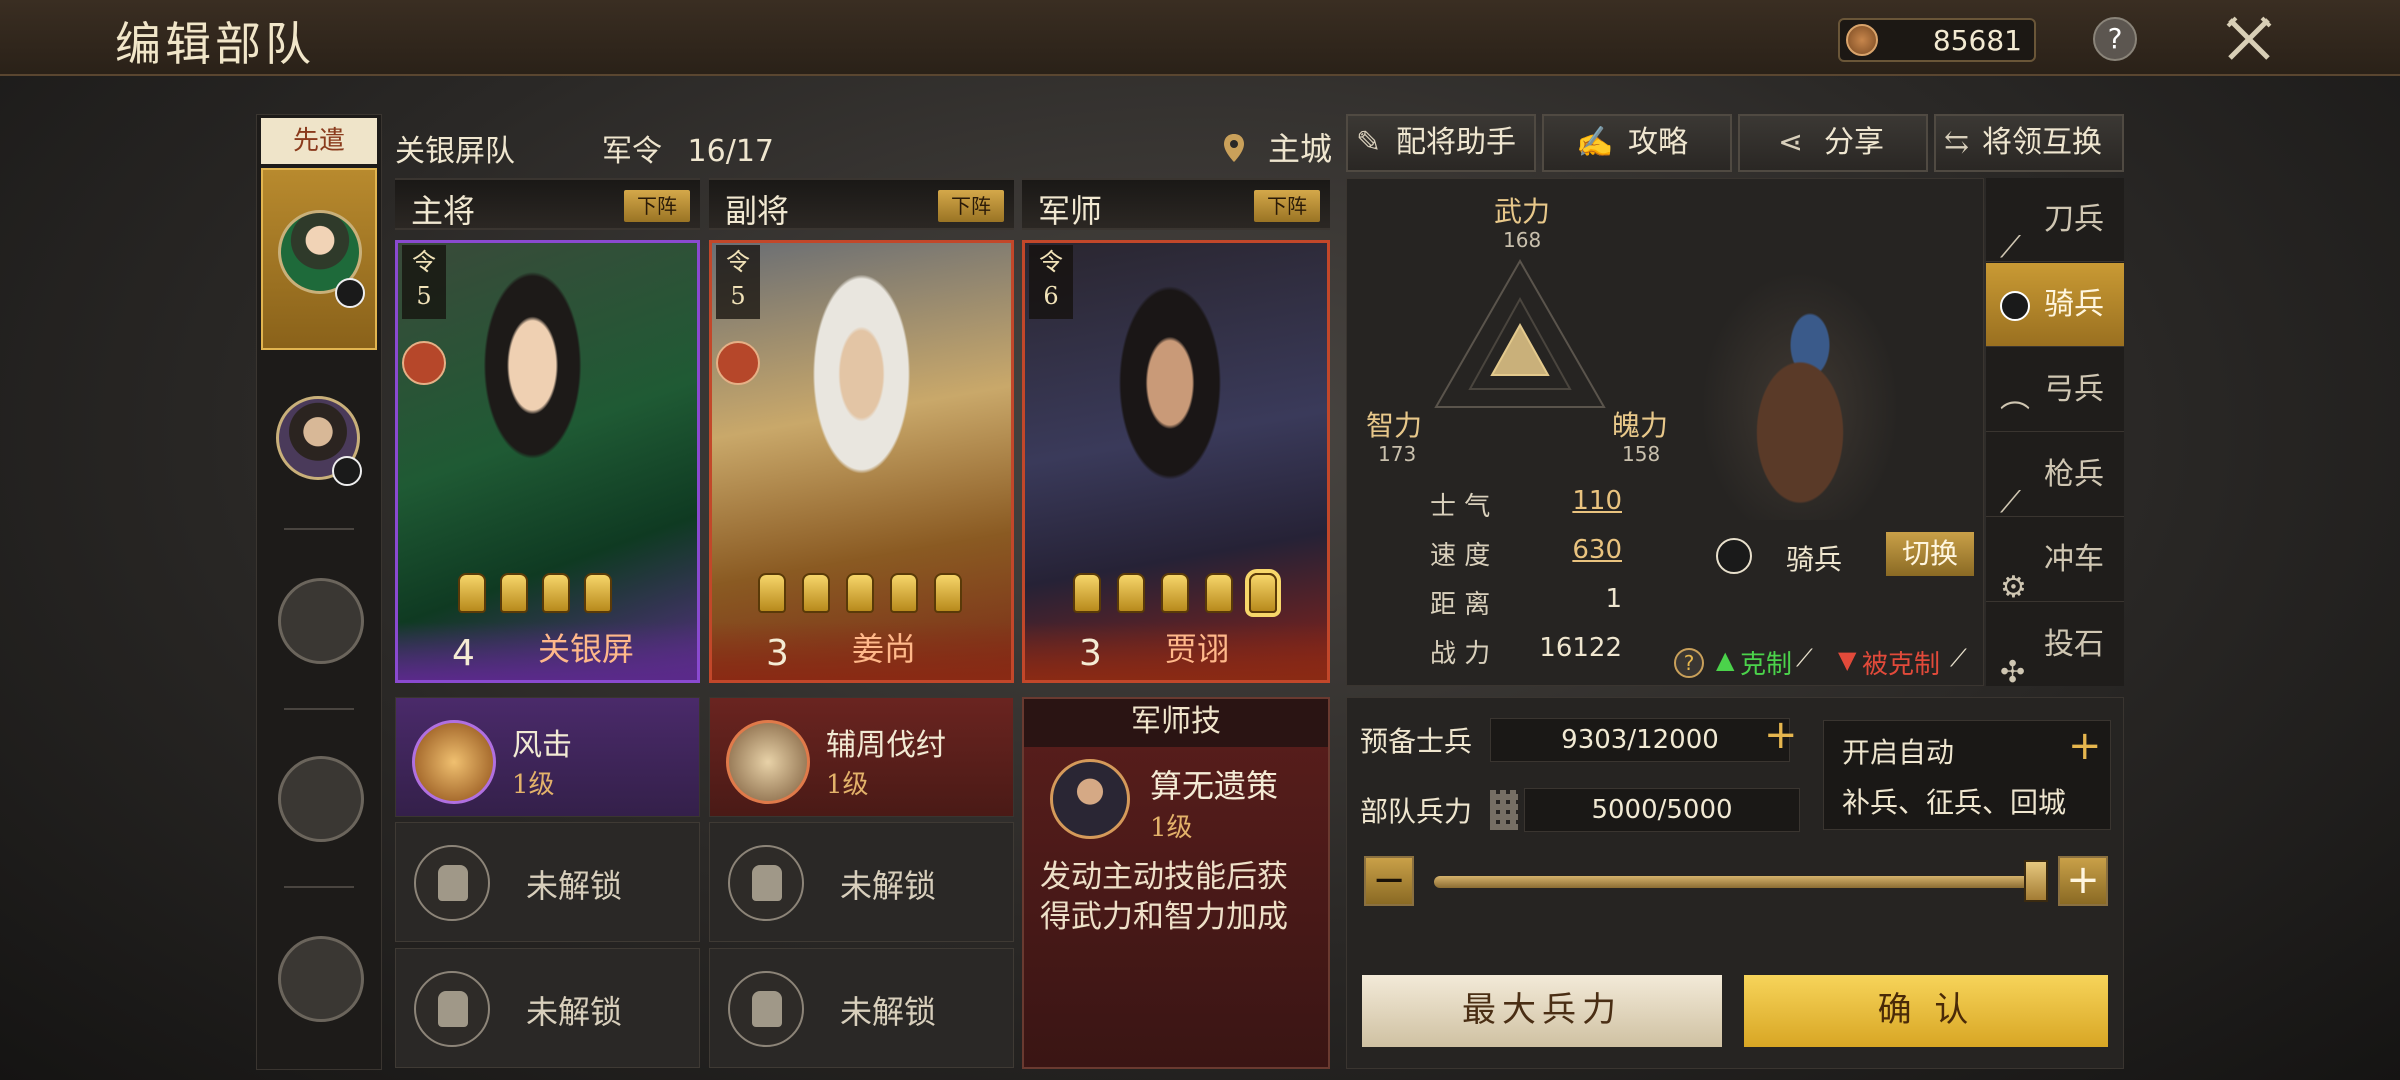  What do you see at coordinates (2074, 644) in the screenshot?
I see `troop-type-label: 投石` at bounding box center [2074, 644].